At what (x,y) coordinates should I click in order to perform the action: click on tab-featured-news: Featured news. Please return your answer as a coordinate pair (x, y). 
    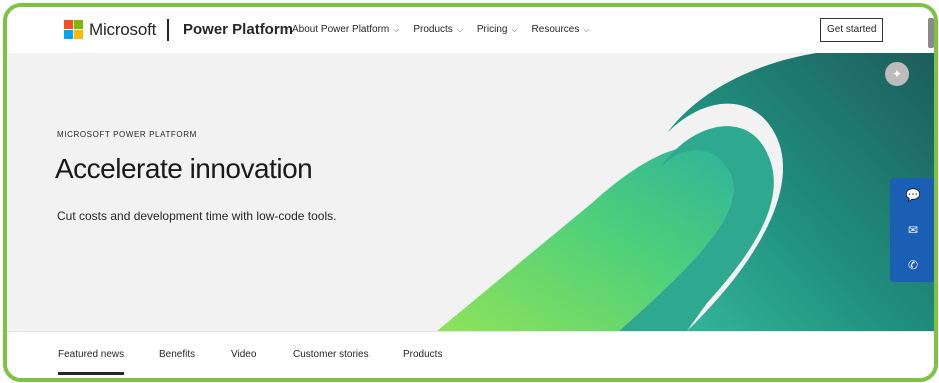
    Looking at the image, I should click on (91, 354).